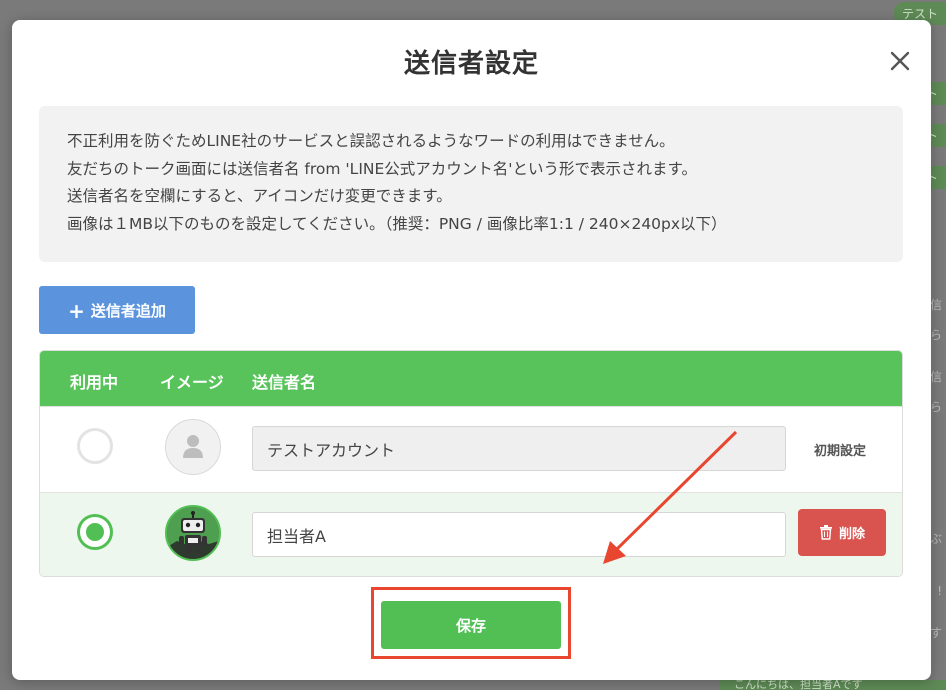 Image resolution: width=946 pixels, height=690 pixels. I want to click on bg-text: !, so click(939, 591).